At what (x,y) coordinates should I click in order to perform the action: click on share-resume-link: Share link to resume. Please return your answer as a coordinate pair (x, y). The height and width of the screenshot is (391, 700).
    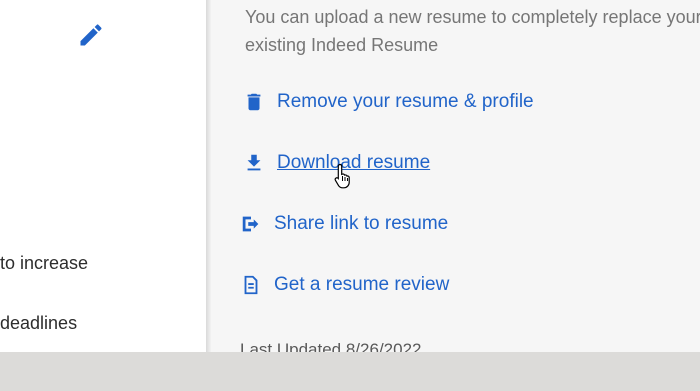
    Looking at the image, I should click on (344, 224).